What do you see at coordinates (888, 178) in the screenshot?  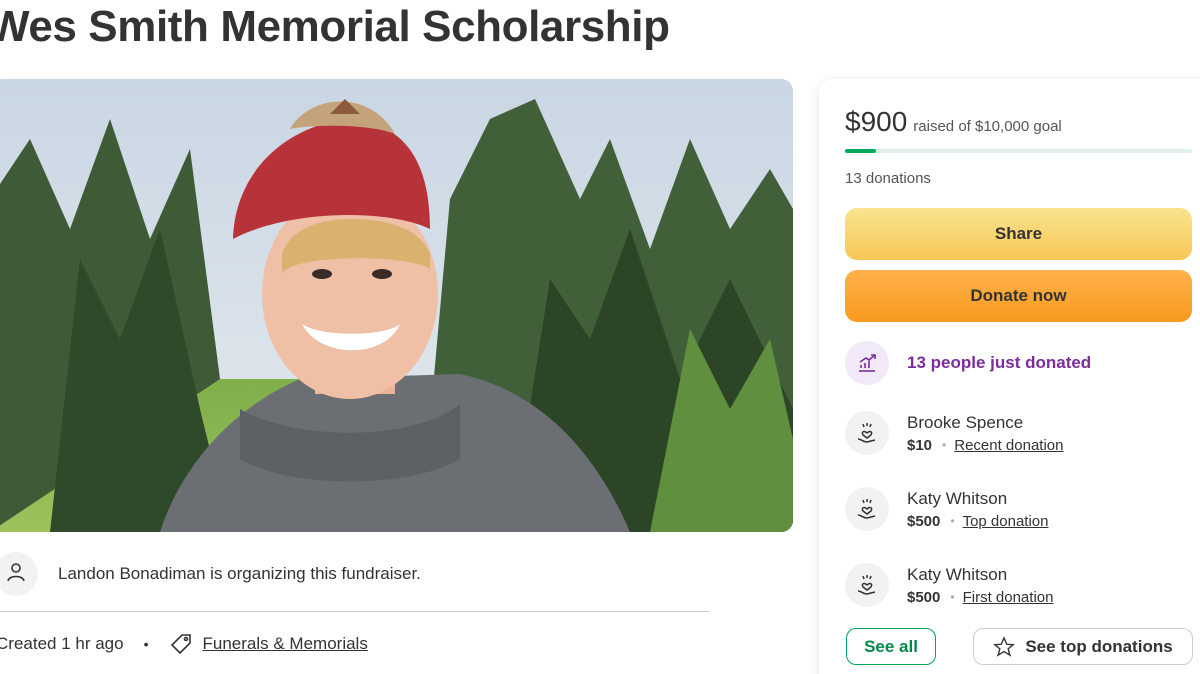 I see `donations-count: 13 donations` at bounding box center [888, 178].